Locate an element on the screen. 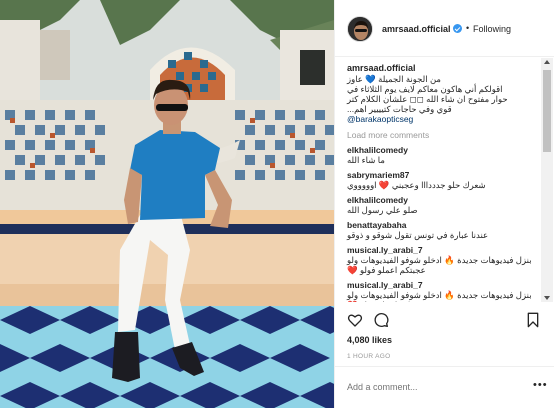 The width and height of the screenshot is (554, 408). comment-icon is located at coordinates (381, 320).